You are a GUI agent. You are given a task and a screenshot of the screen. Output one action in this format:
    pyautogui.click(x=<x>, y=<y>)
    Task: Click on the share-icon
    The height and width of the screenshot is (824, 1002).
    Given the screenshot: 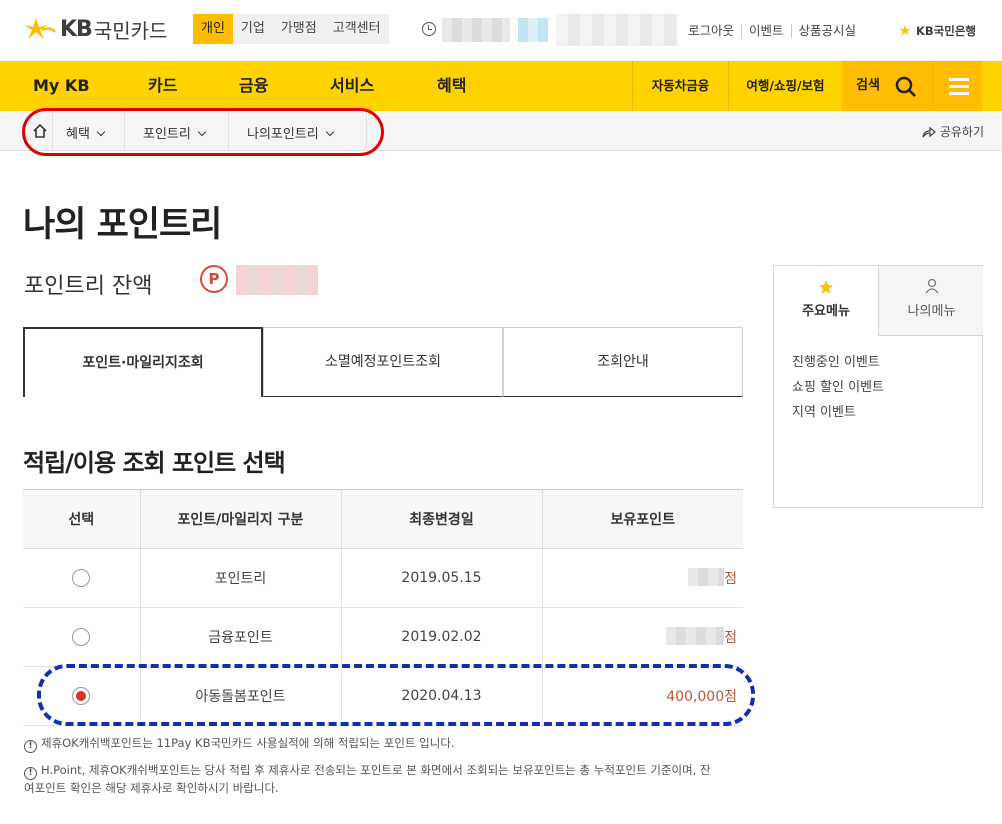 What is the action you would take?
    pyautogui.click(x=929, y=132)
    